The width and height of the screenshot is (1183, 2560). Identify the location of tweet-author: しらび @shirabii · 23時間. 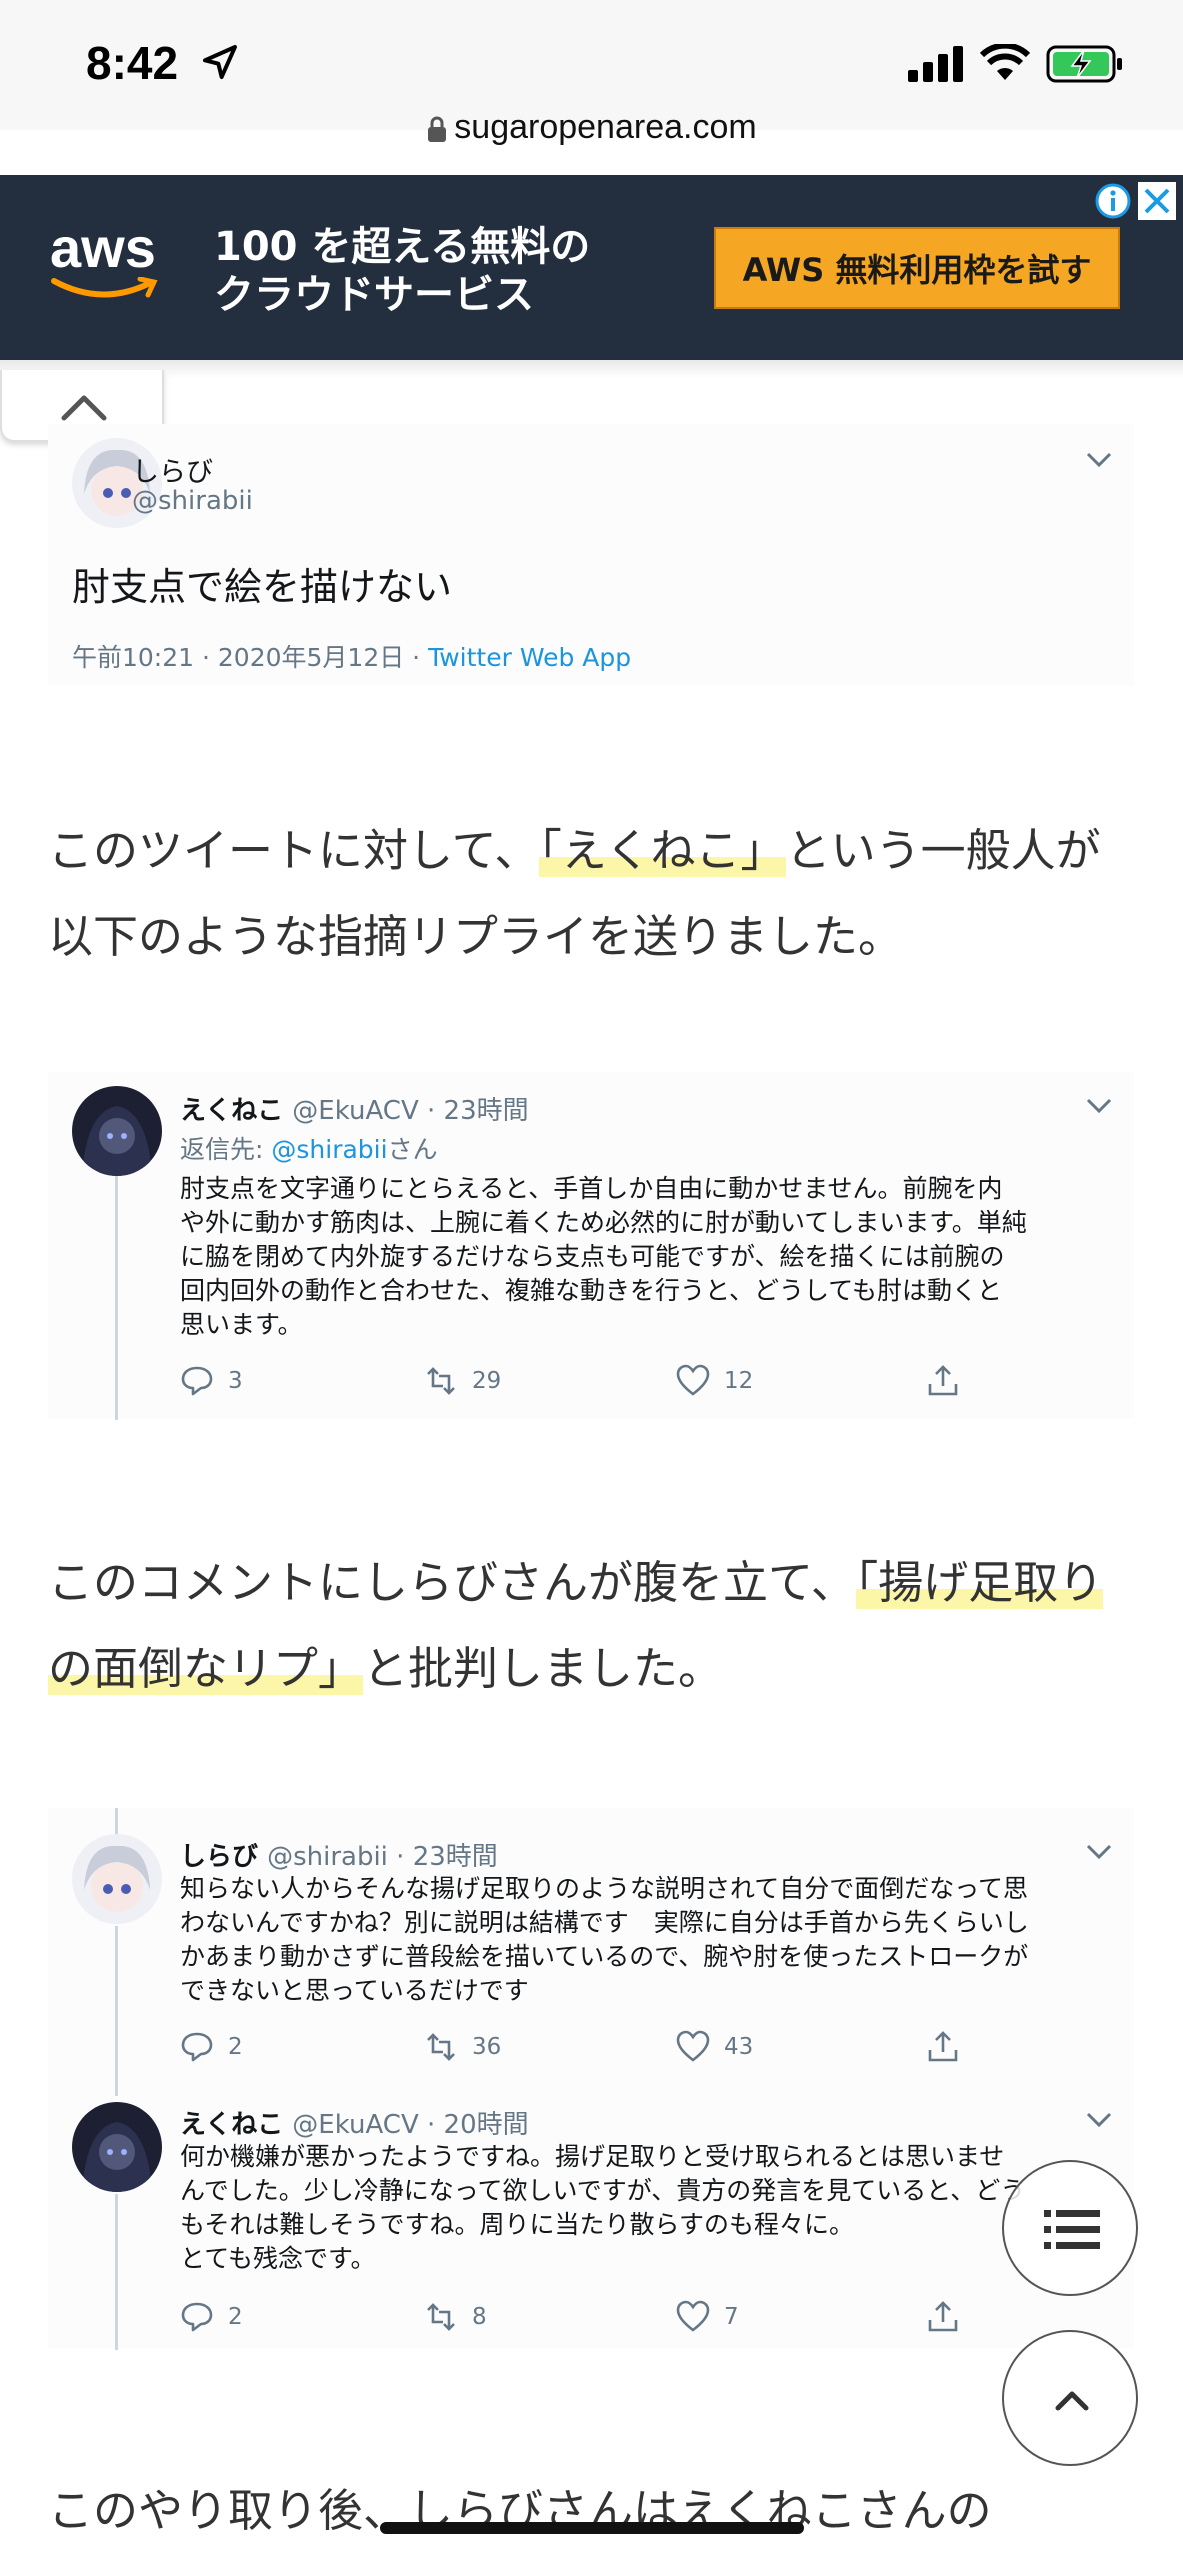
(339, 1854).